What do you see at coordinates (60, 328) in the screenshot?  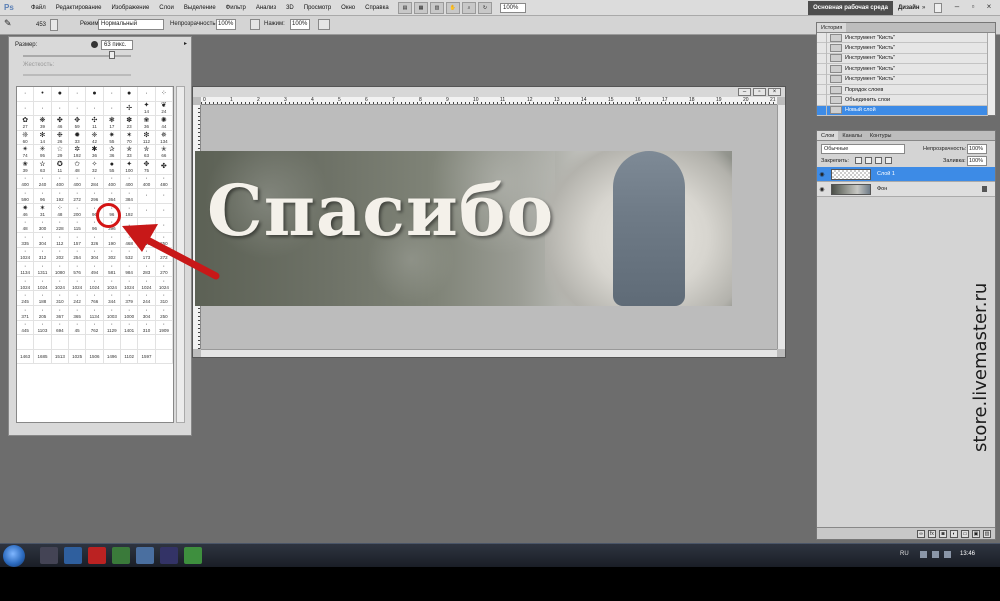 I see `brush-preset-cell: · 694` at bounding box center [60, 328].